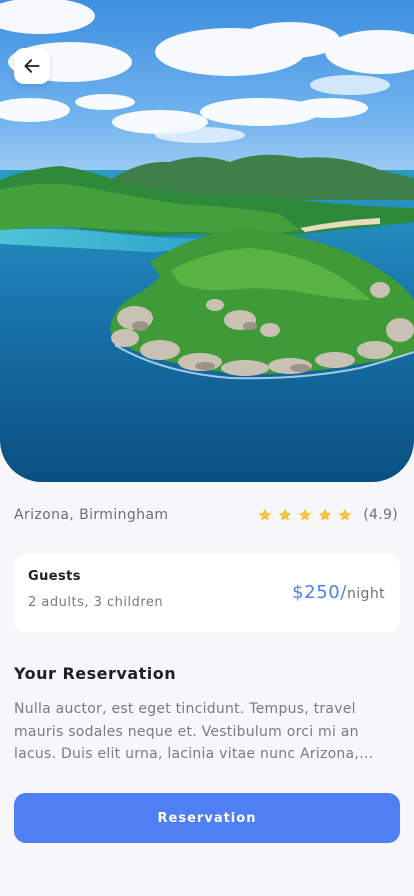 This screenshot has width=414, height=896. I want to click on arrow-left-icon, so click(32, 66).